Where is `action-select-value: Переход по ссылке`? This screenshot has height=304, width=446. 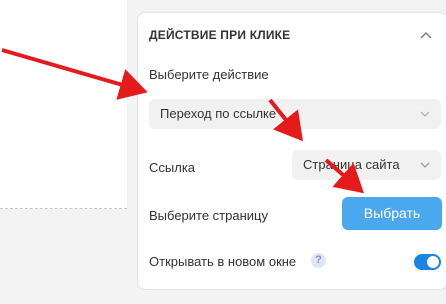
action-select-value: Переход по ссылке is located at coordinates (218, 113).